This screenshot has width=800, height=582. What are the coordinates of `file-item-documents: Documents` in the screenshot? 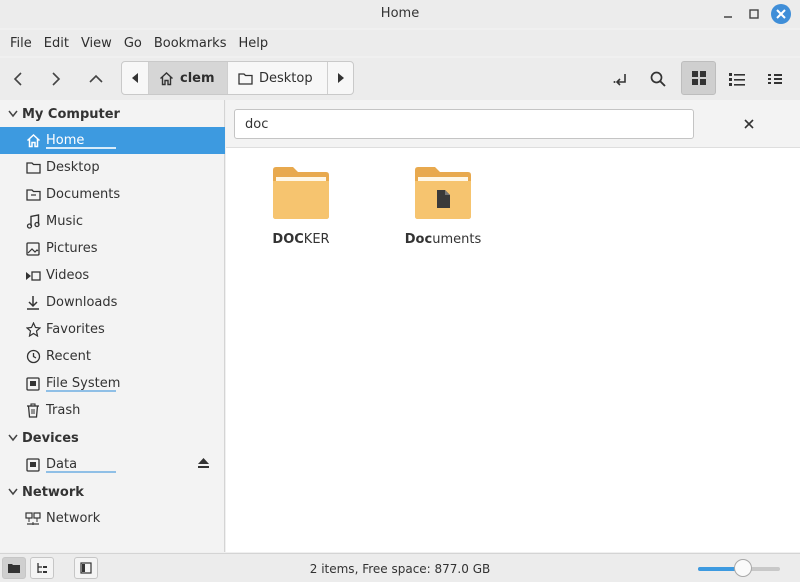 It's located at (443, 206).